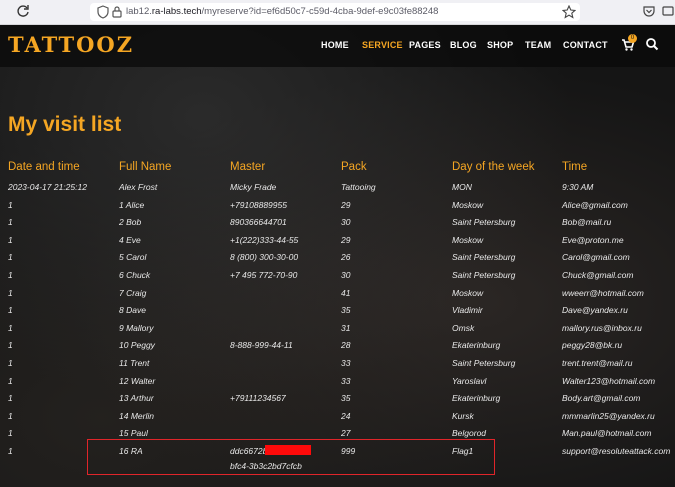  Describe the element at coordinates (668, 11) in the screenshot. I see `extensions-icon` at that location.